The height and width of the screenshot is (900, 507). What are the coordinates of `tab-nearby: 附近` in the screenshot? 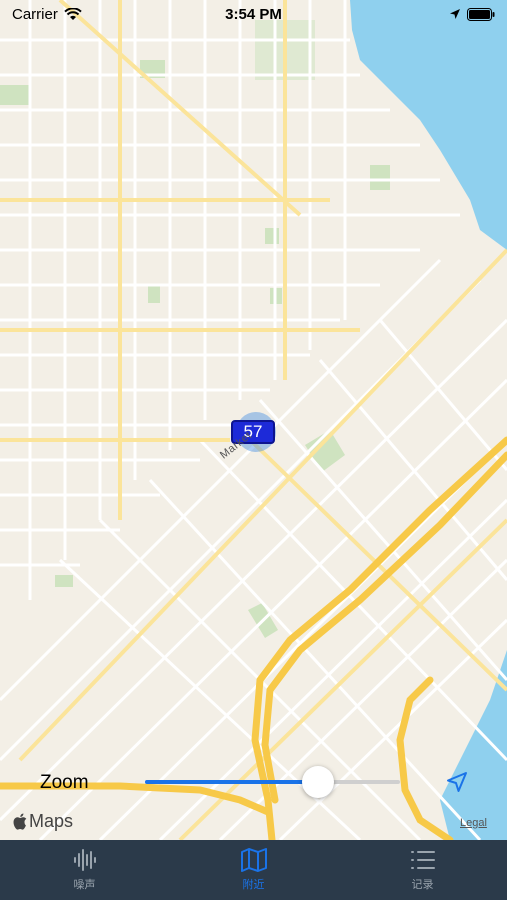 It's located at (253, 870).